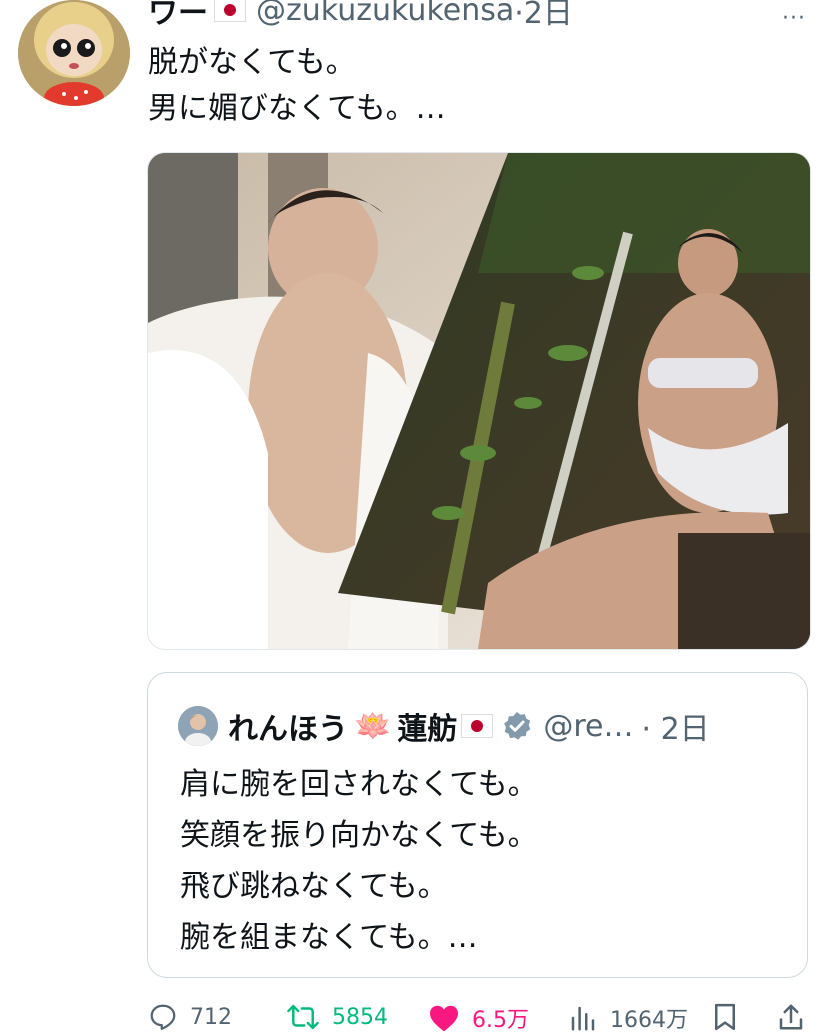 The image size is (828, 1034). I want to click on tweet-header: ワー @zukuzukukensa ·2日, so click(360, 16).